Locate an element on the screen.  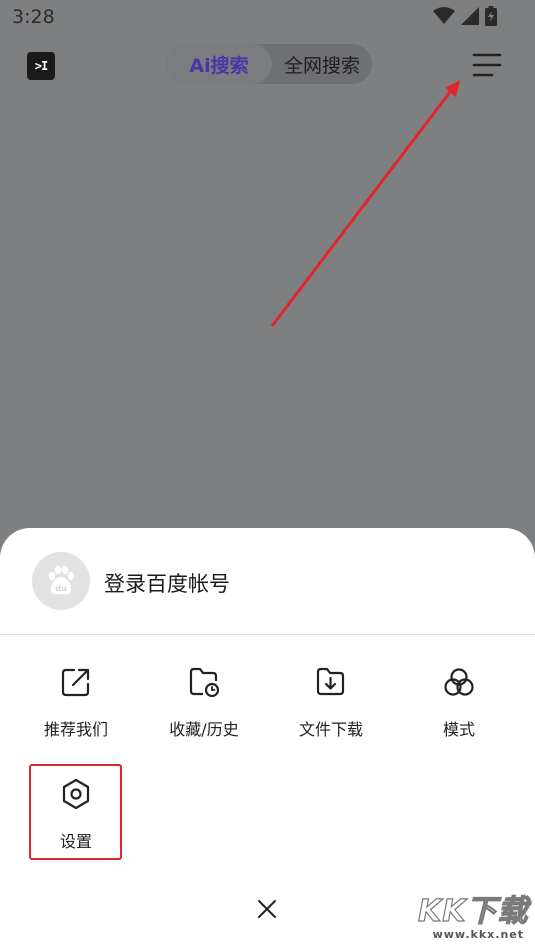
menu-icon is located at coordinates (487, 65).